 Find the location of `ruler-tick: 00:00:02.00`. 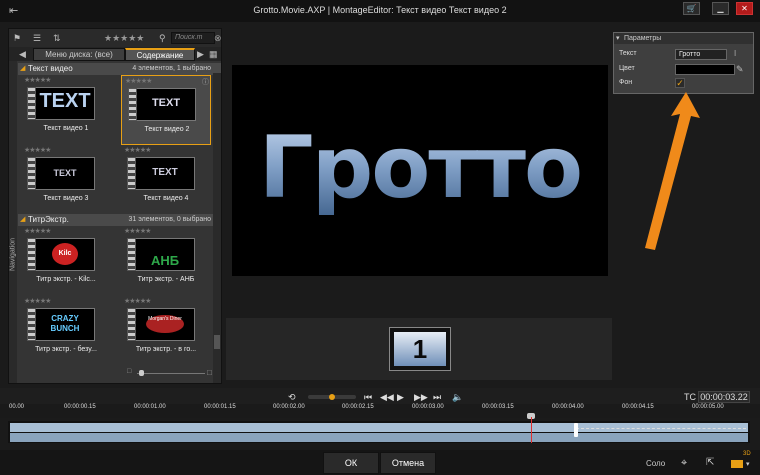

ruler-tick: 00:00:02.00 is located at coordinates (289, 407).